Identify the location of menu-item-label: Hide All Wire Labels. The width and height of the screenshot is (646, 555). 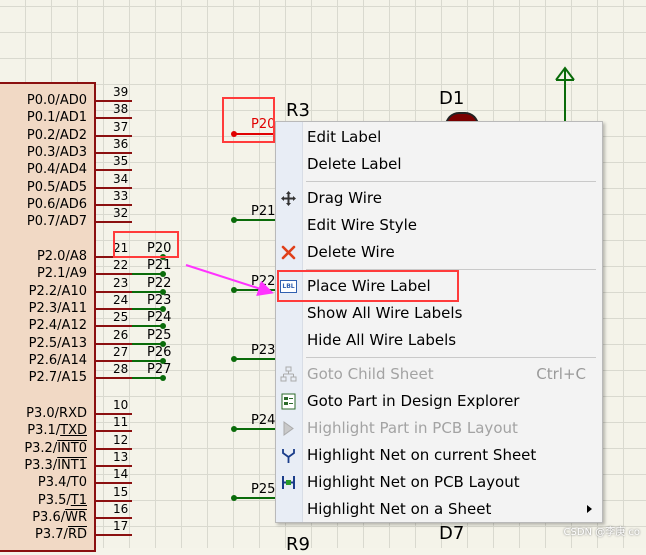
(382, 340).